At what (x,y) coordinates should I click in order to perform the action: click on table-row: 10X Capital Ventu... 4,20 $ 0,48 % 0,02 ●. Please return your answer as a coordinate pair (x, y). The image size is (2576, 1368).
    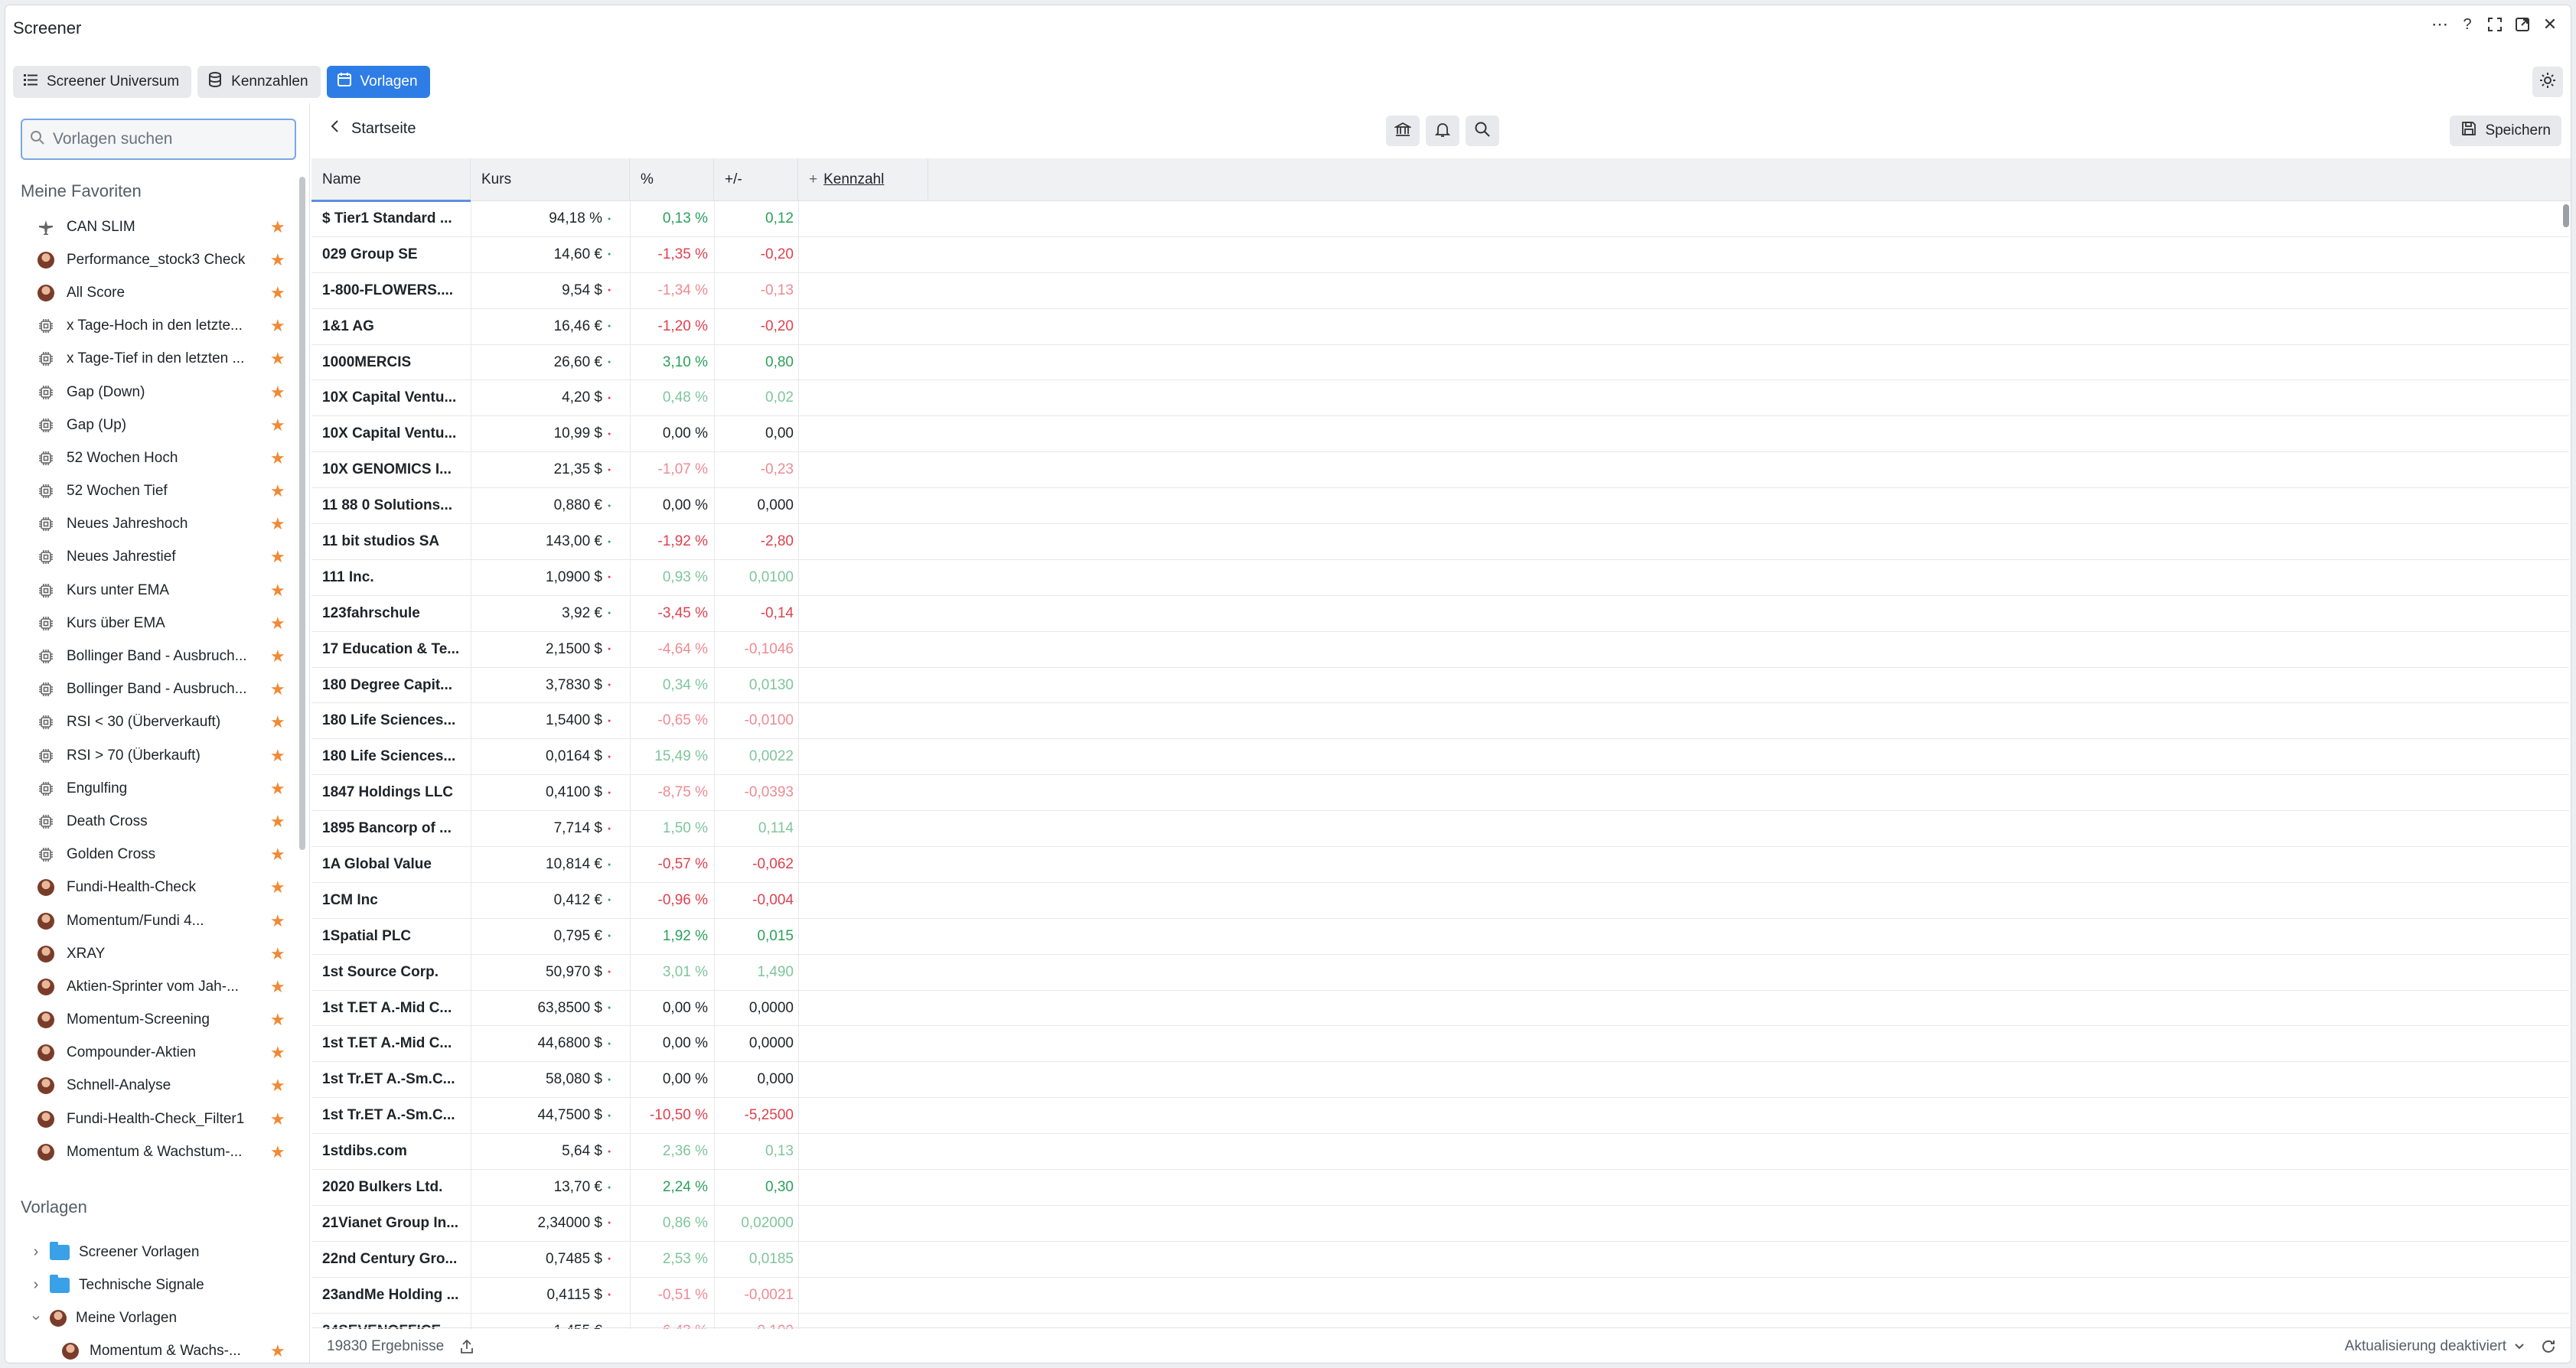
    Looking at the image, I should click on (1440, 399).